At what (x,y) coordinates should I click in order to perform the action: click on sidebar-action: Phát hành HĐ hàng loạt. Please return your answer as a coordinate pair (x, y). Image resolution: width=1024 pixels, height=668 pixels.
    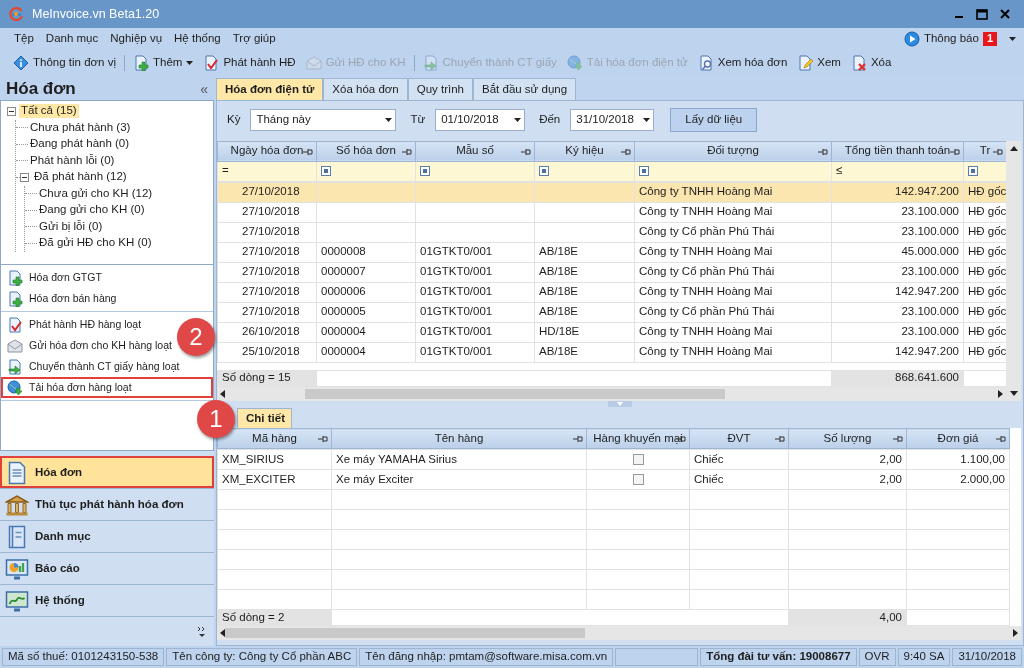
    Looking at the image, I should click on (74, 324).